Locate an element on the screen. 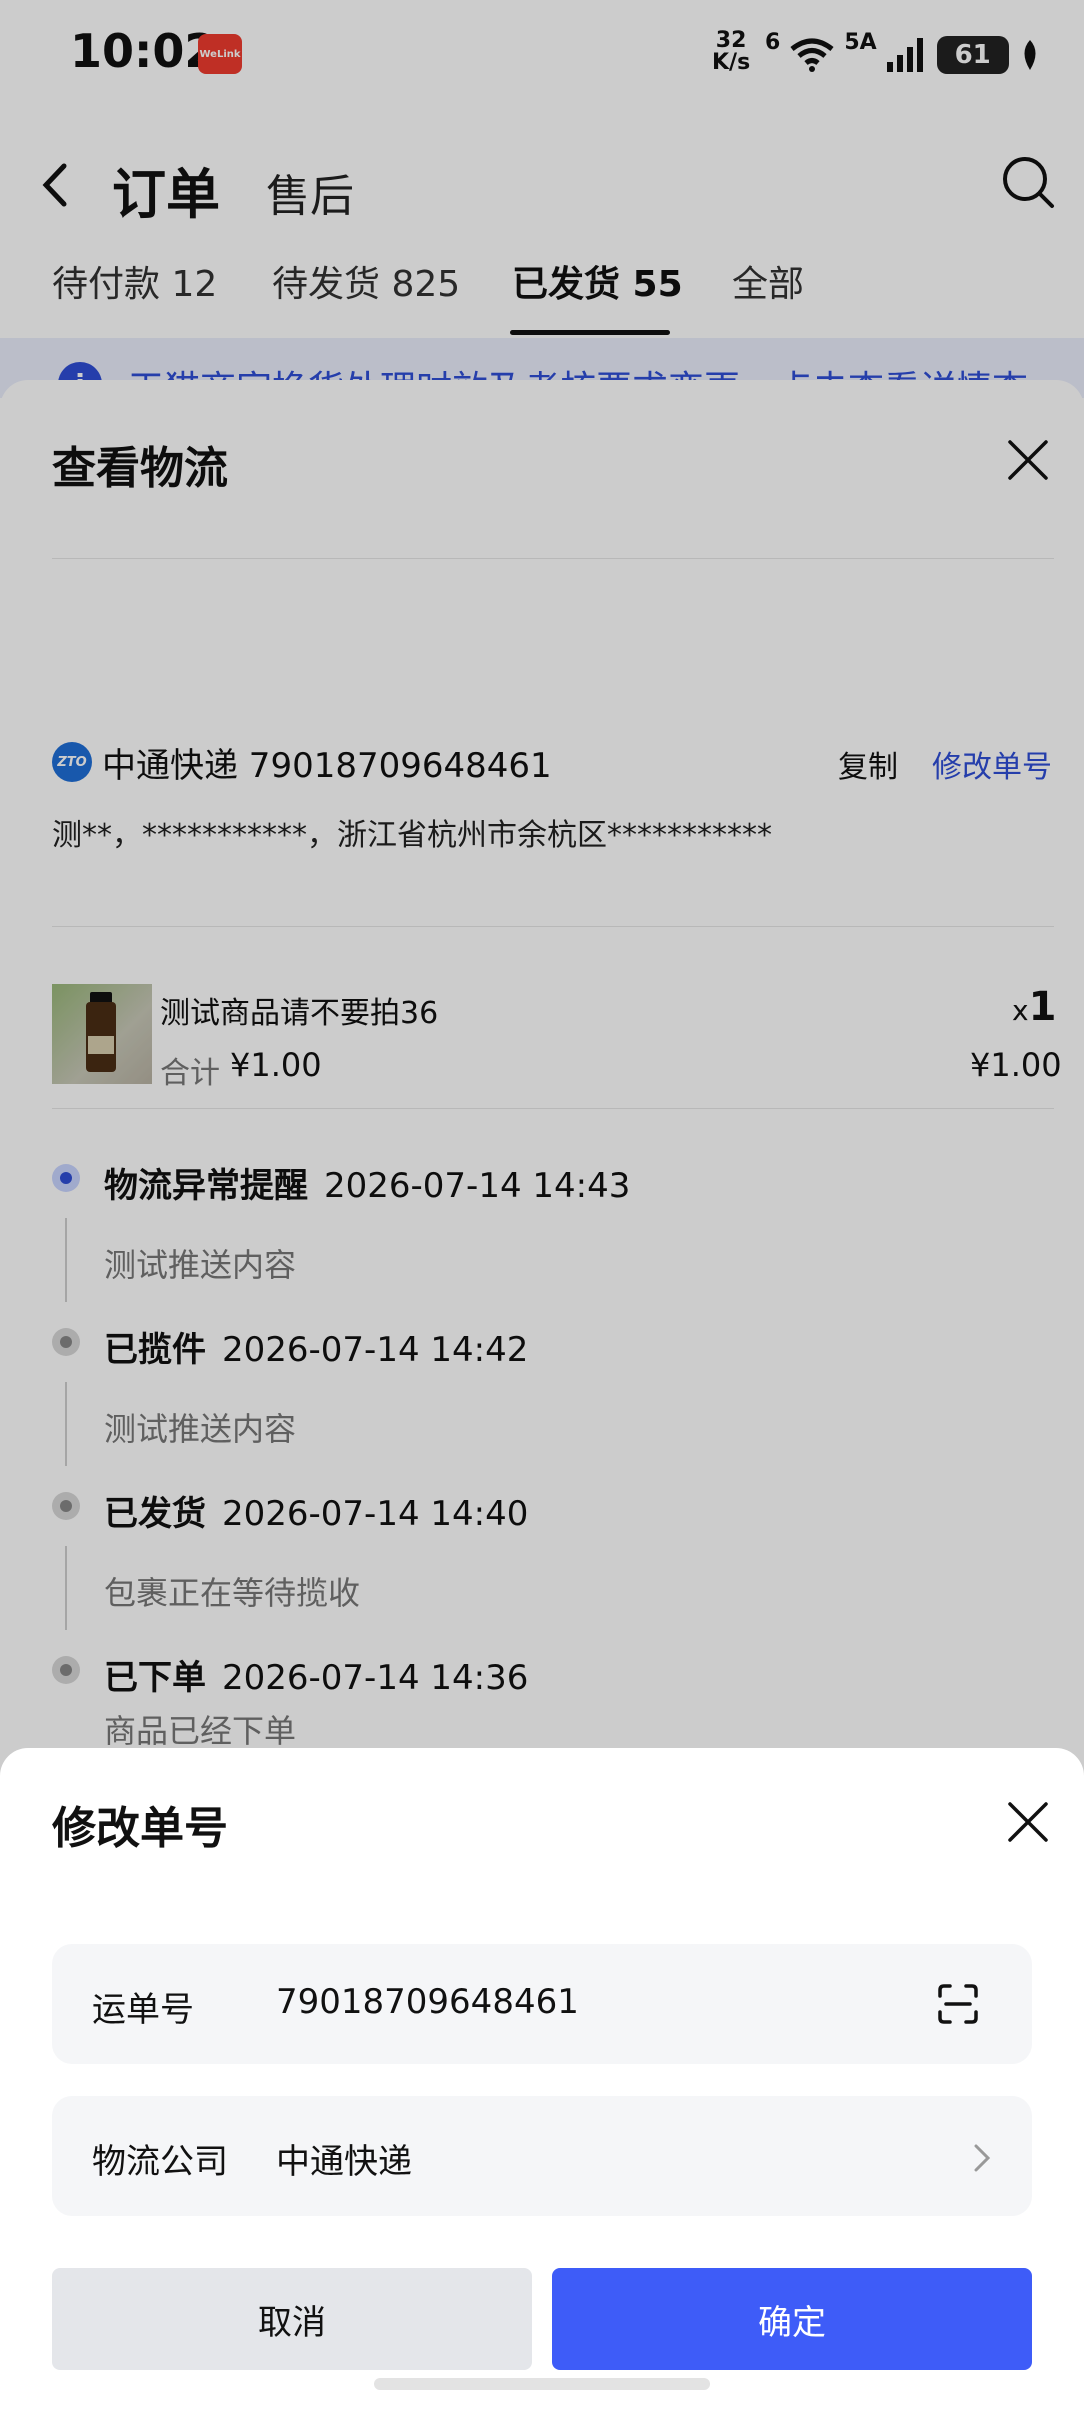 The image size is (1084, 2412). cancel-button: 取消 is located at coordinates (292, 2319).